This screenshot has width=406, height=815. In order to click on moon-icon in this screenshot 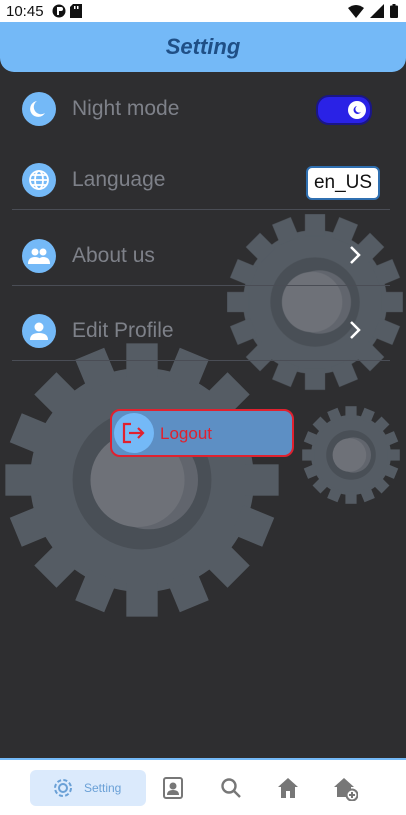, I will do `click(39, 109)`.